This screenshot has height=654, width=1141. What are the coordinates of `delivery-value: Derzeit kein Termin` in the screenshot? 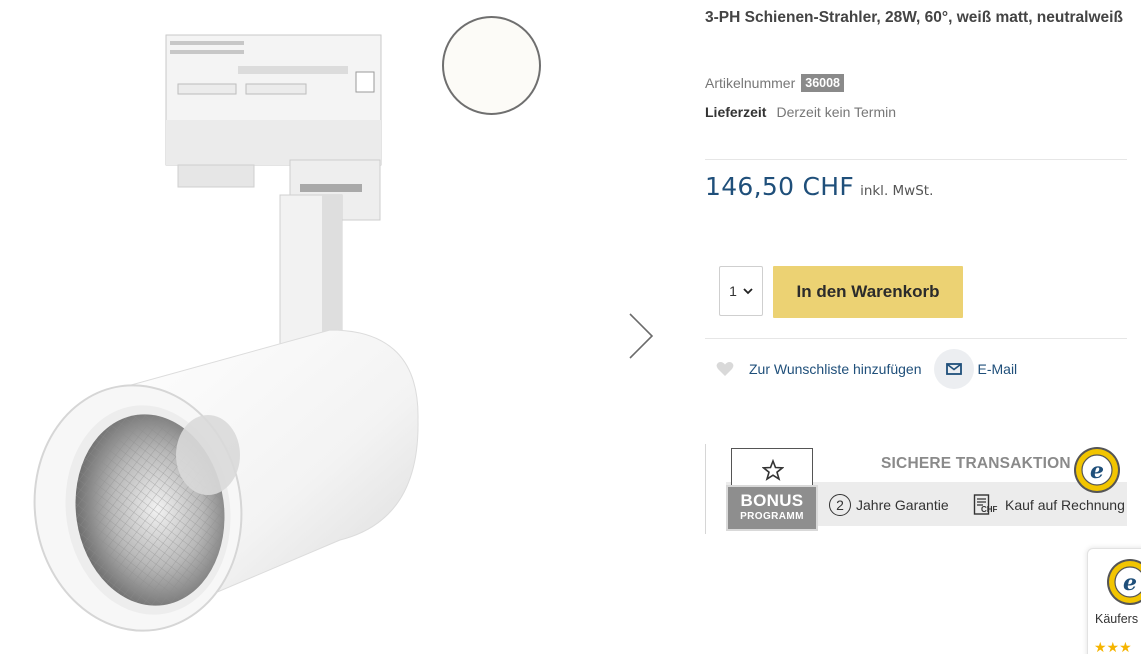 It's located at (836, 112).